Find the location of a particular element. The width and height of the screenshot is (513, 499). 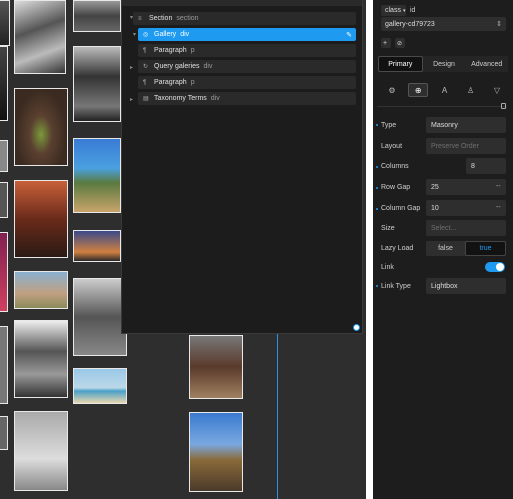

class-selector-toggle: class ▾ is located at coordinates (393, 10).